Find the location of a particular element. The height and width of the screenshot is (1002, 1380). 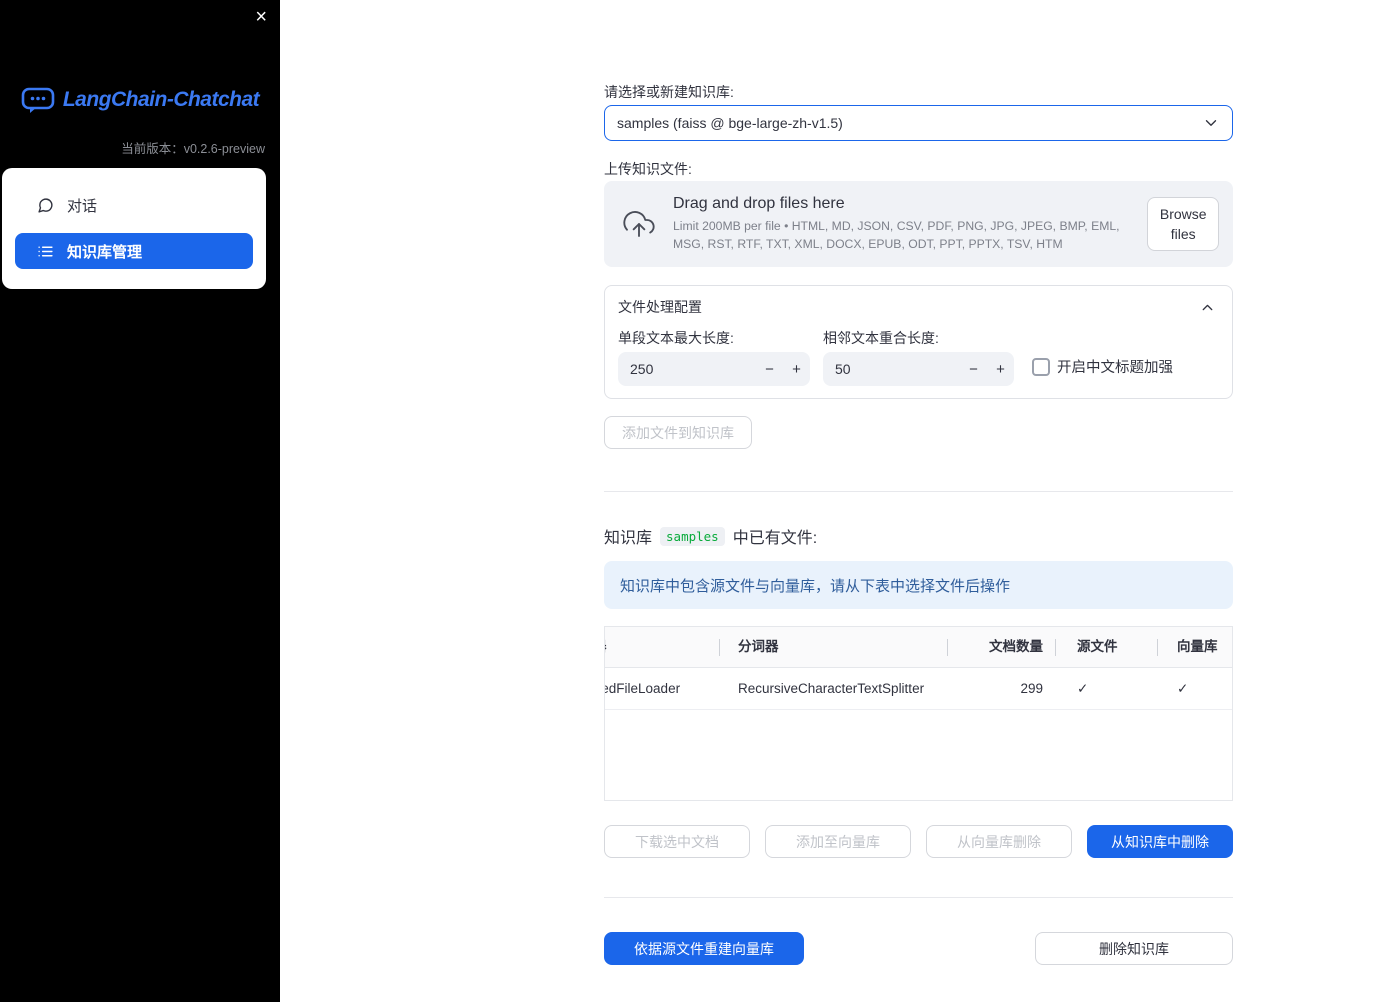

info-banner-text: 知识库中包含源文件与向量库，请从下表中选择文件后操作 is located at coordinates (815, 586).